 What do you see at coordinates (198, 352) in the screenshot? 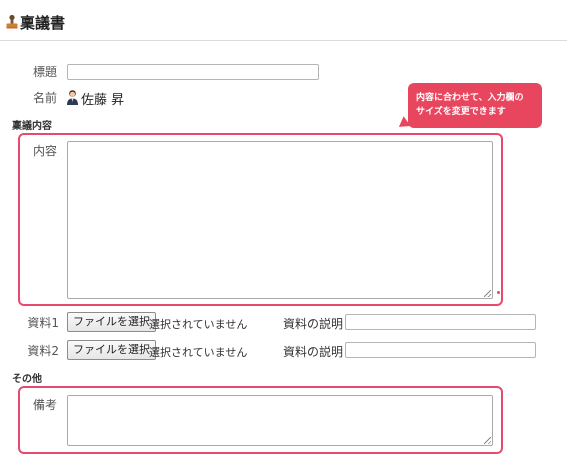
I see `attachment-2-status: 選択されていません` at bounding box center [198, 352].